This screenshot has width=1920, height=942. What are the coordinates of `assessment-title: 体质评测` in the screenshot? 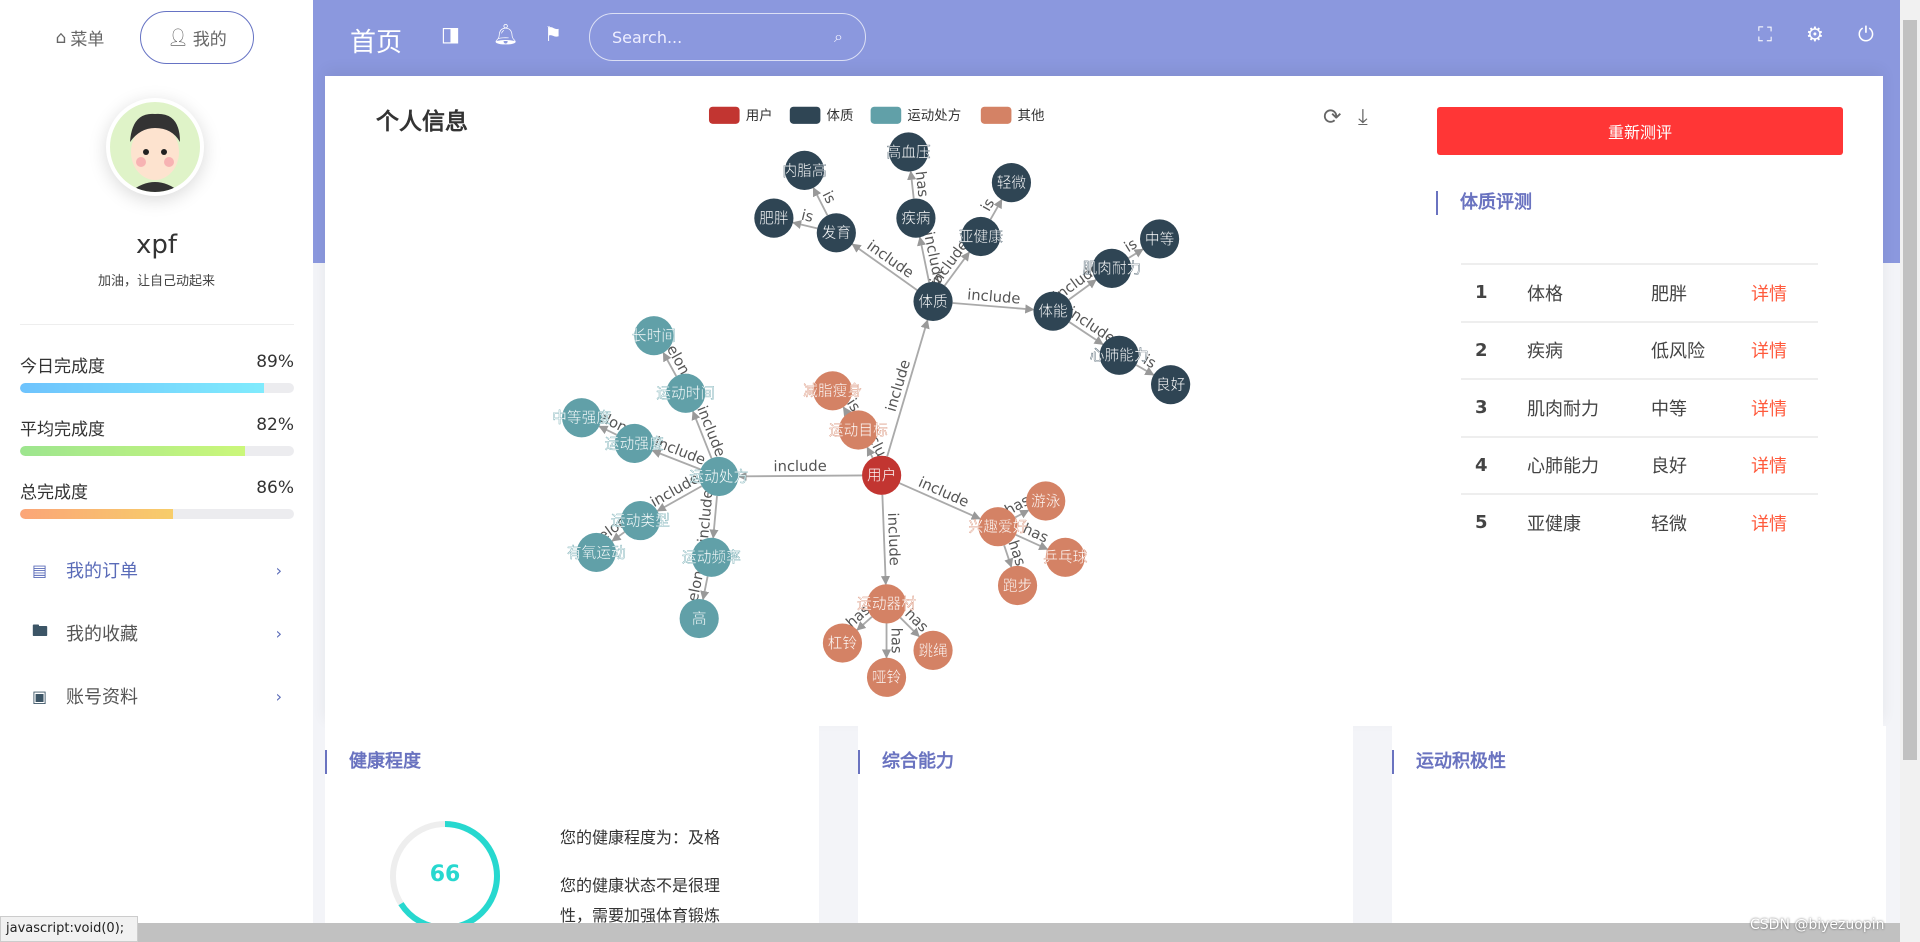 It's located at (1484, 203).